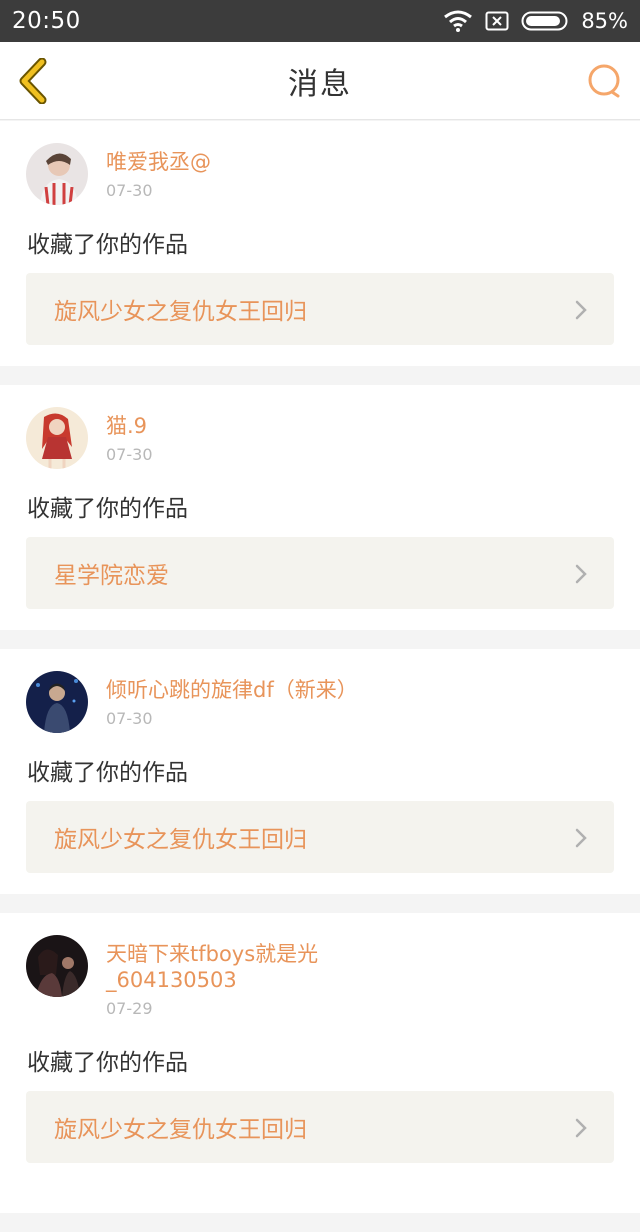  Describe the element at coordinates (320, 573) in the screenshot. I see `work-link: 星学院恋爱` at that location.